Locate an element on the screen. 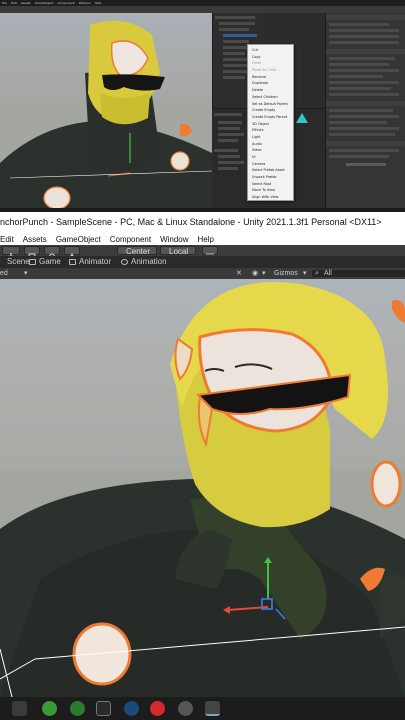  context-menu-item: Align View to Selected is located at coordinates (270, 204).